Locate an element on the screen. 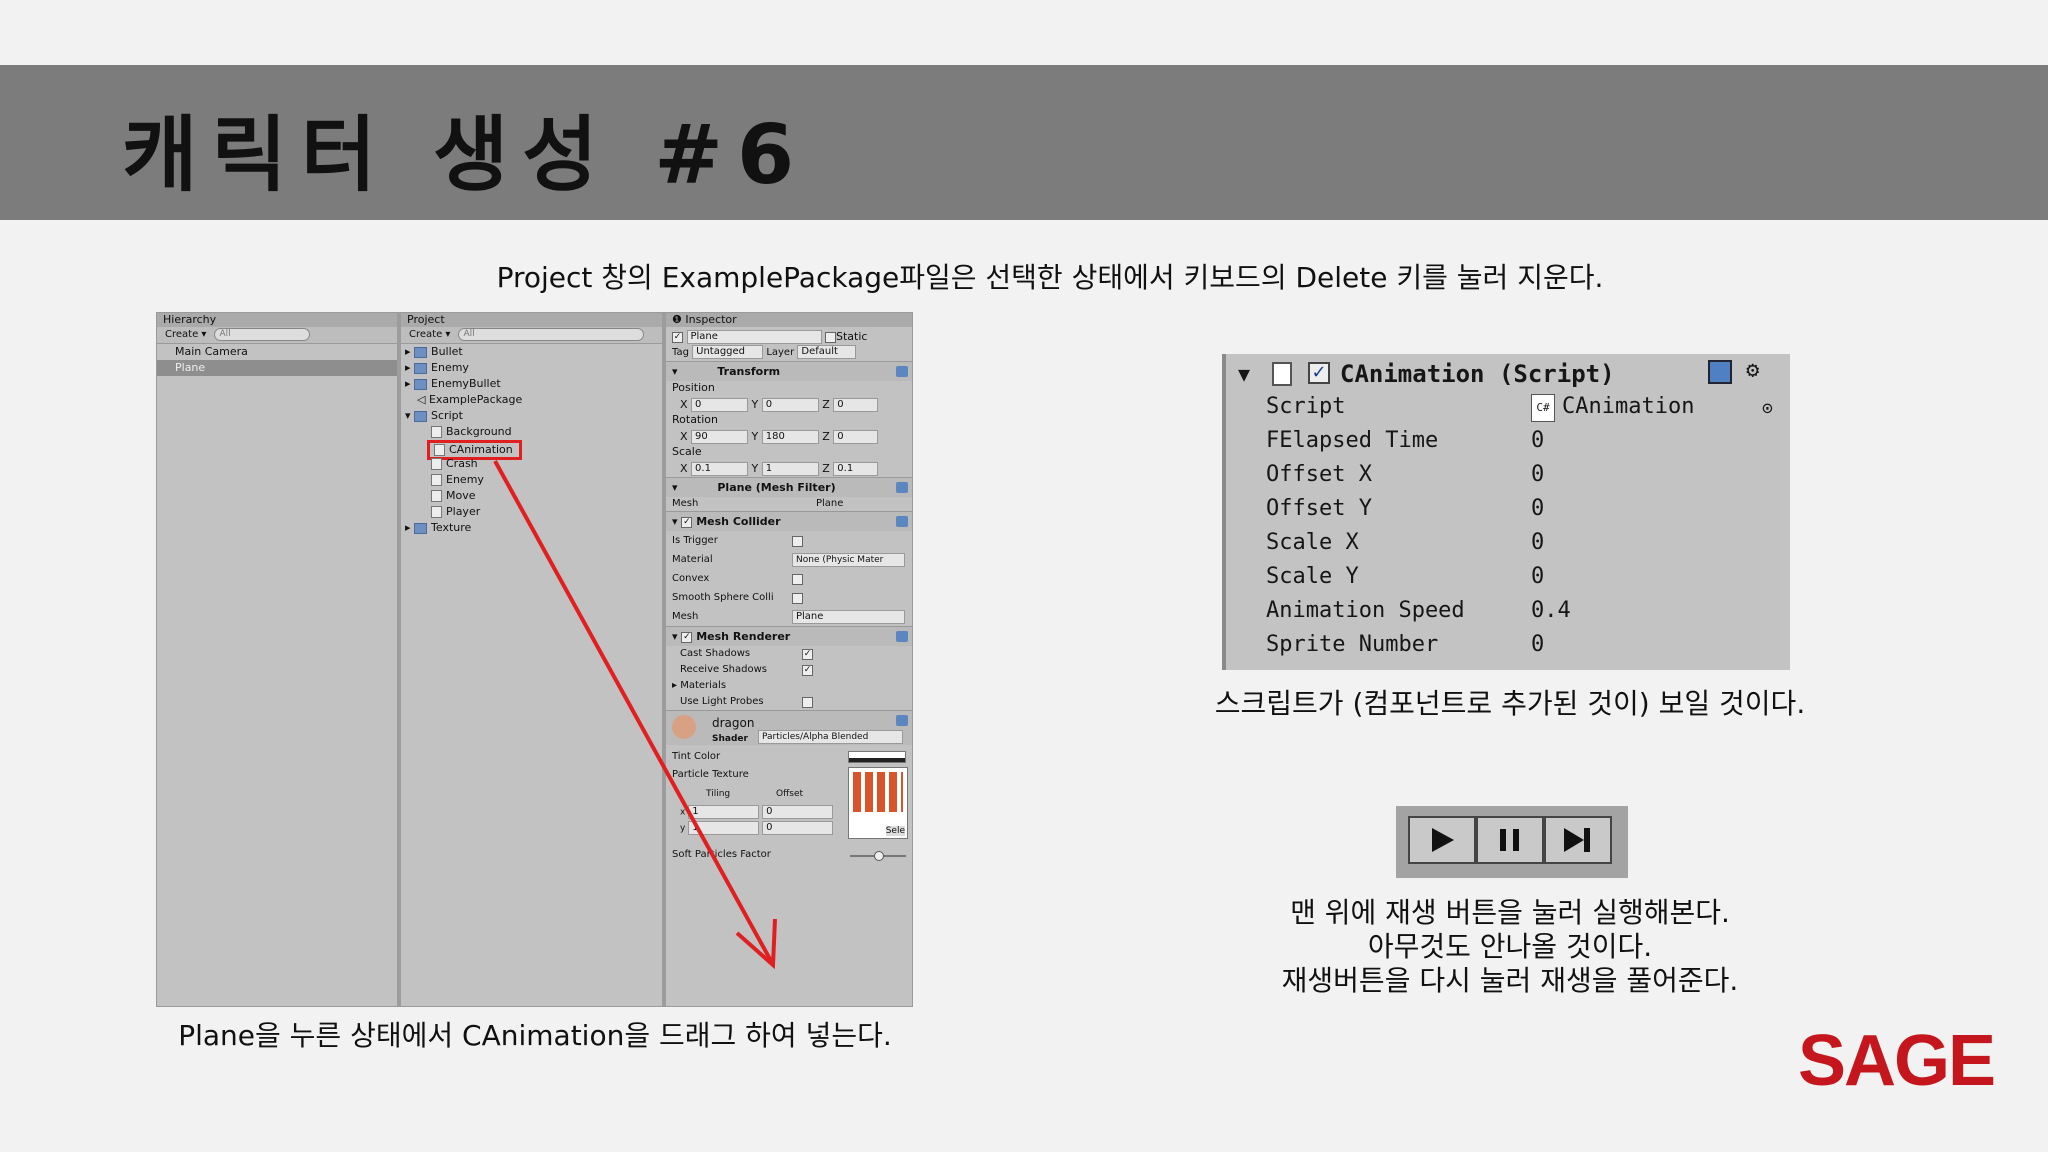 The width and height of the screenshot is (2048, 1152). step-button is located at coordinates (1578, 840).